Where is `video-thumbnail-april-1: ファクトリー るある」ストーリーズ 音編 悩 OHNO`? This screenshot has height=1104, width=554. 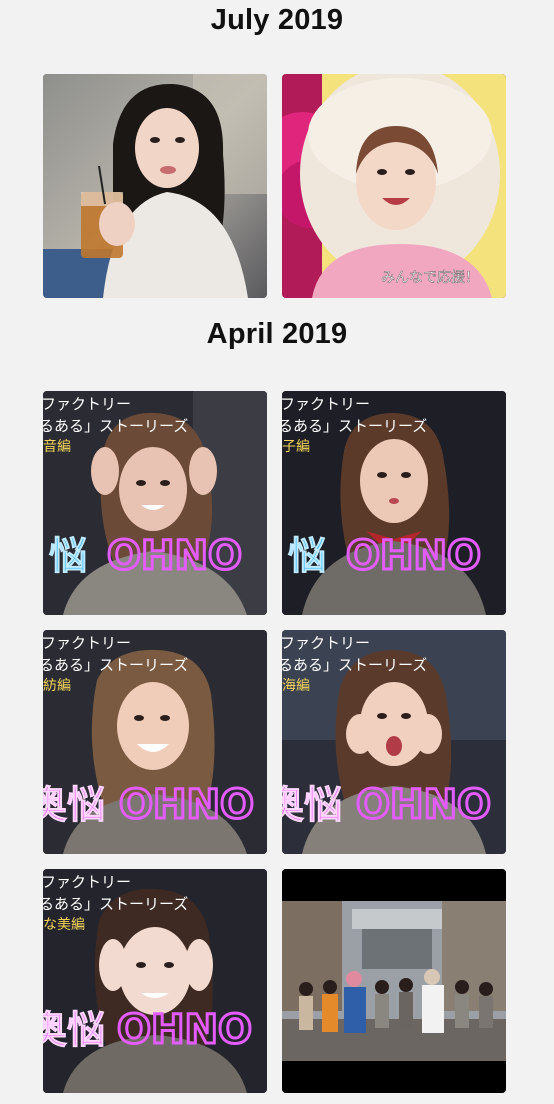
video-thumbnail-april-1: ファクトリー るある」ストーリーズ 音編 悩 OHNO is located at coordinates (155, 503).